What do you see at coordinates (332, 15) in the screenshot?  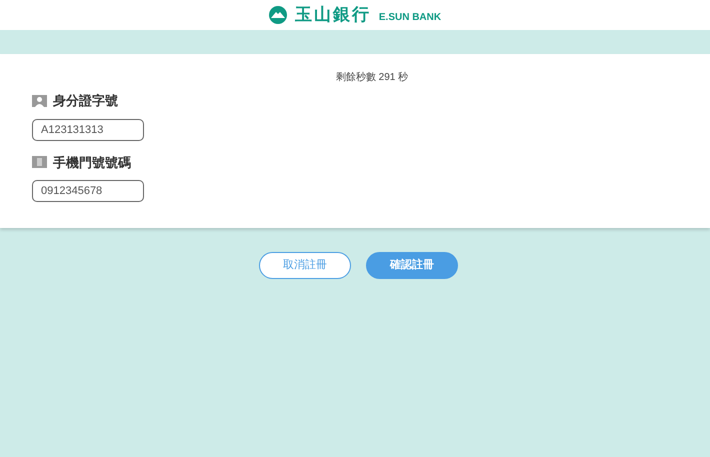 I see `bank-name: 玉山銀行` at bounding box center [332, 15].